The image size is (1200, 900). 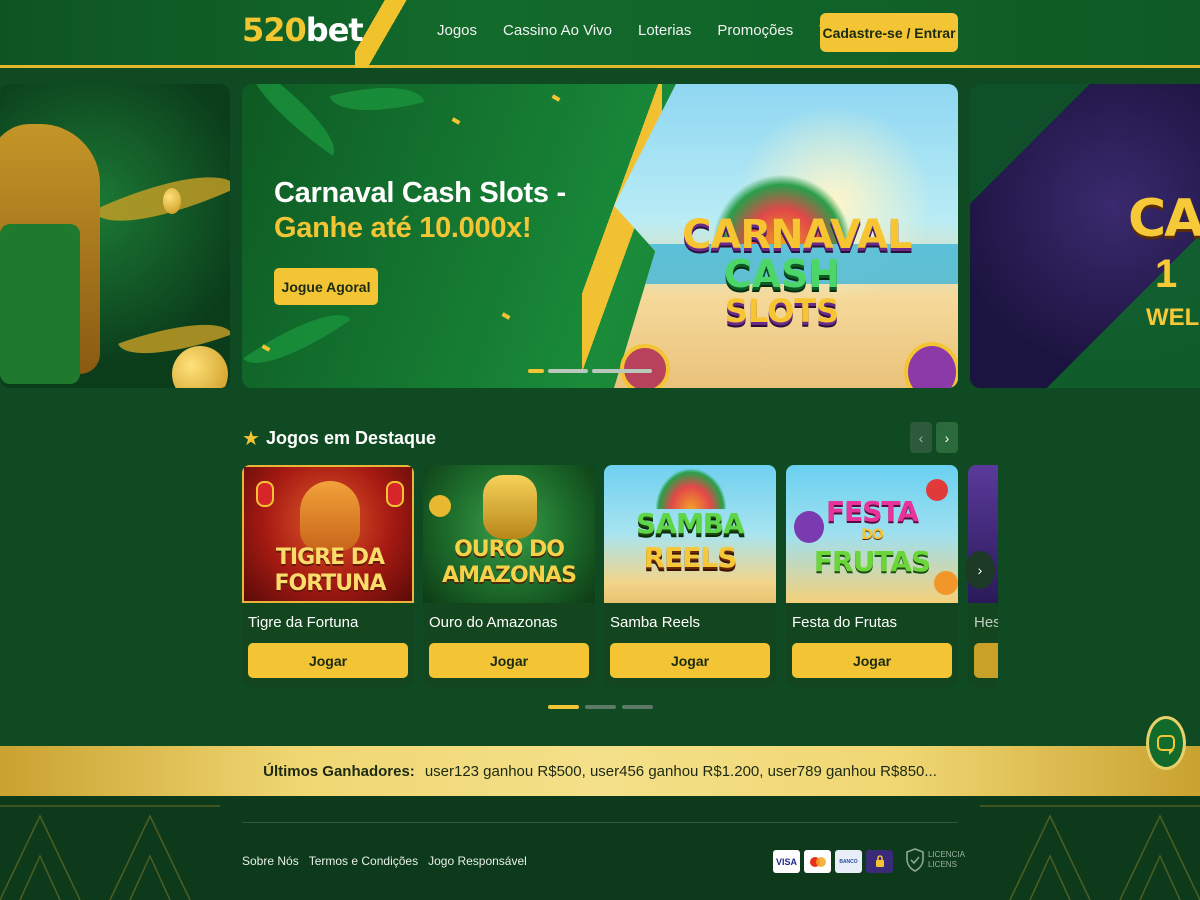 What do you see at coordinates (326, 286) in the screenshot?
I see `play-now-button: Jogue Agoral` at bounding box center [326, 286].